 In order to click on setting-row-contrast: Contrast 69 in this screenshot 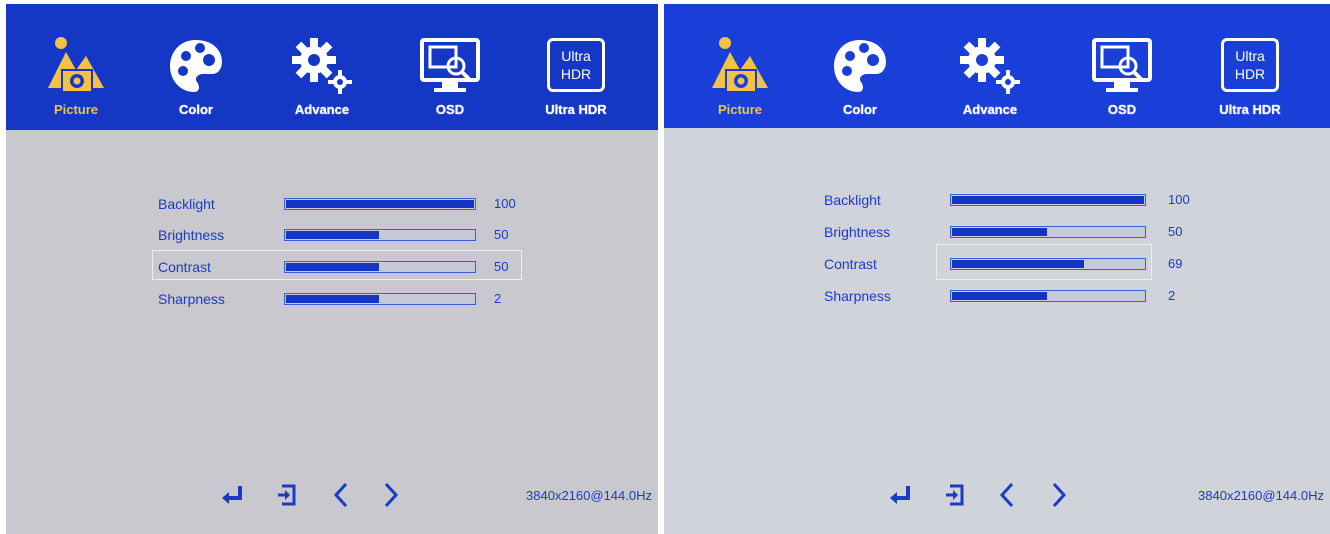, I will do `click(1014, 265)`.